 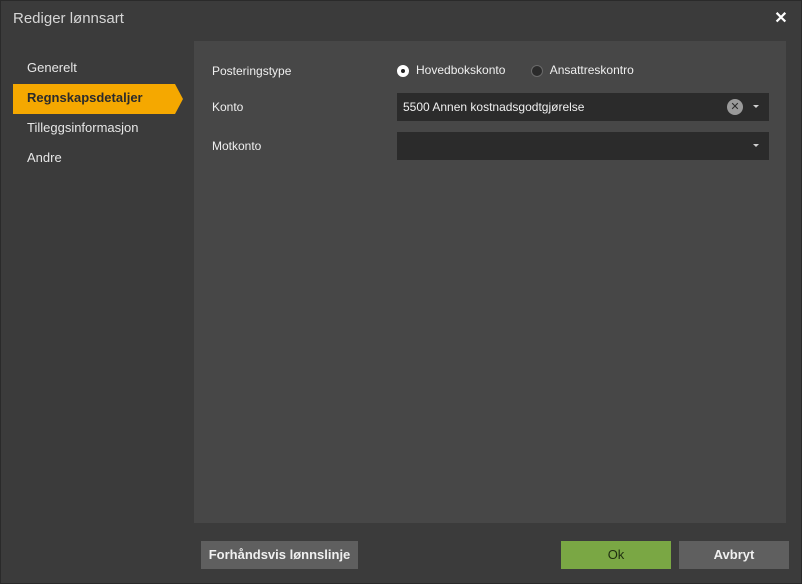 I want to click on konto-value: 5500 Annen kostnadsgodtgjørelse, so click(x=494, y=107).